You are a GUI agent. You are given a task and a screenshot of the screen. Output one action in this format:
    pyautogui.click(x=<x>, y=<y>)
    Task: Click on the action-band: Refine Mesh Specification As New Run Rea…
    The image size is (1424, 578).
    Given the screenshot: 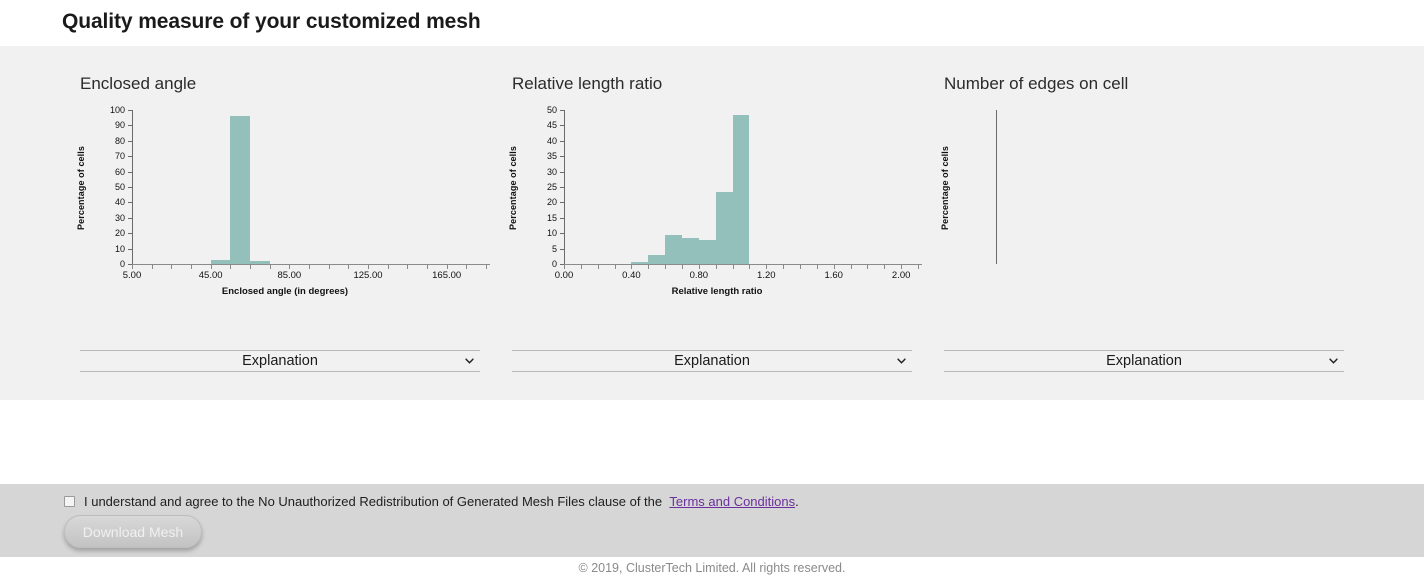 What is the action you would take?
    pyautogui.click(x=712, y=442)
    